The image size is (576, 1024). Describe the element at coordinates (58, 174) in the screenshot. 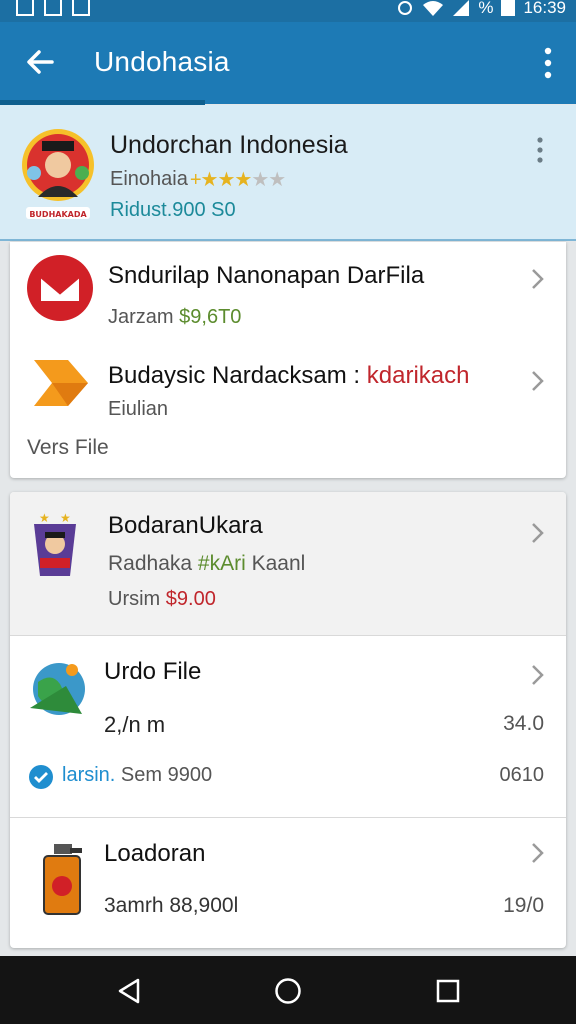

I see `avatar: BUDHAKADA` at that location.